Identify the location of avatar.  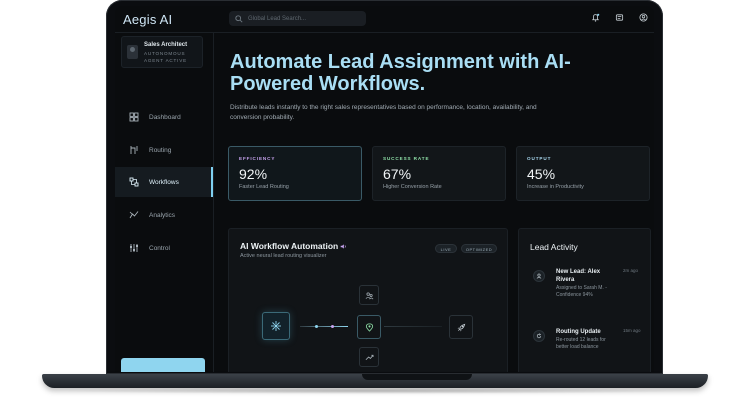
(132, 52).